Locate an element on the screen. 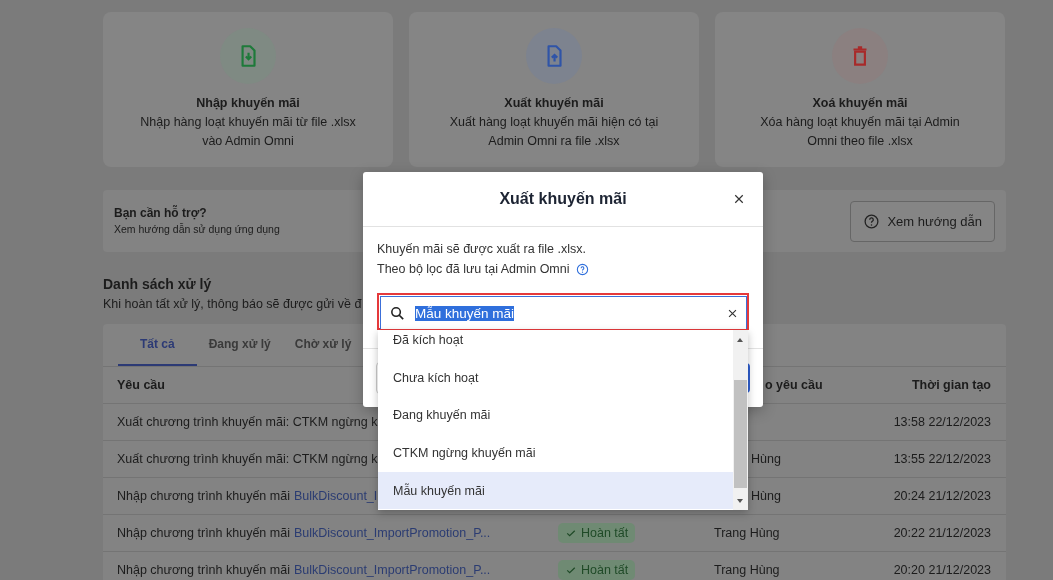 The image size is (1053, 580). dropdown-option: Đang khuyến mãi is located at coordinates (555, 415).